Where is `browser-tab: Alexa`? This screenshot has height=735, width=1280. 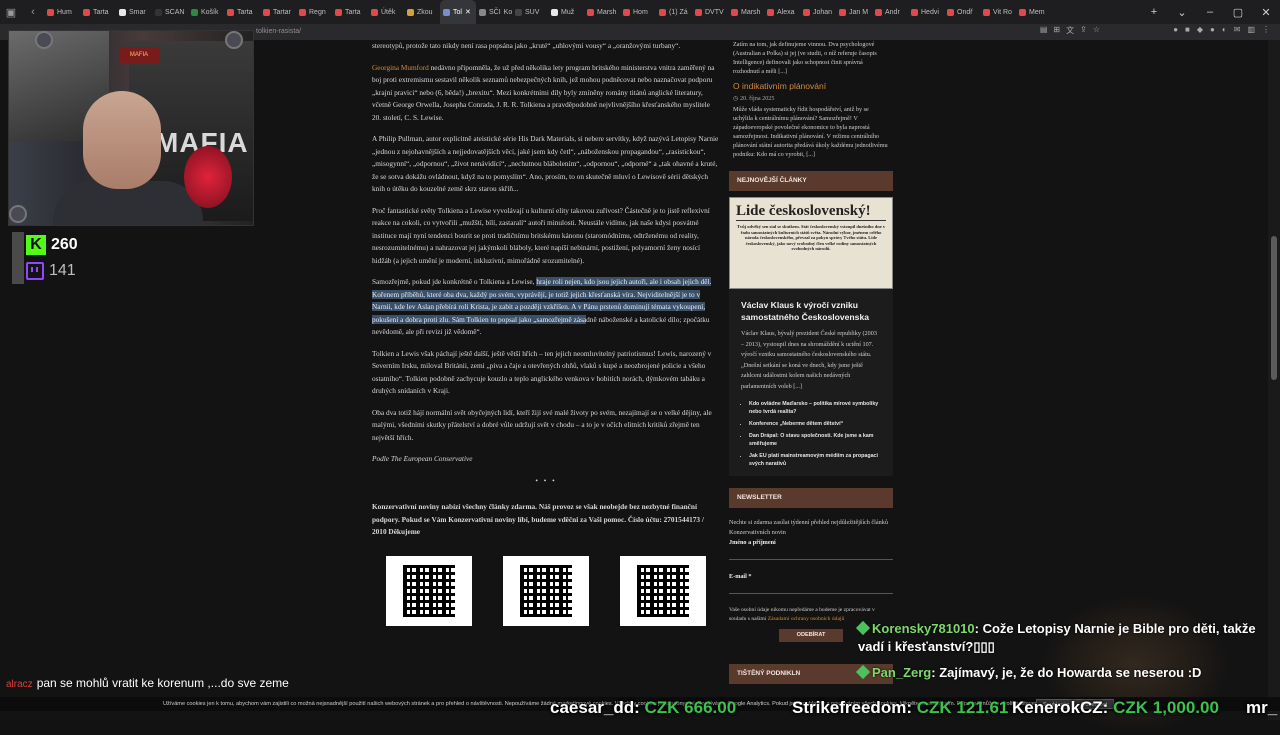 browser-tab: Alexa is located at coordinates (782, 12).